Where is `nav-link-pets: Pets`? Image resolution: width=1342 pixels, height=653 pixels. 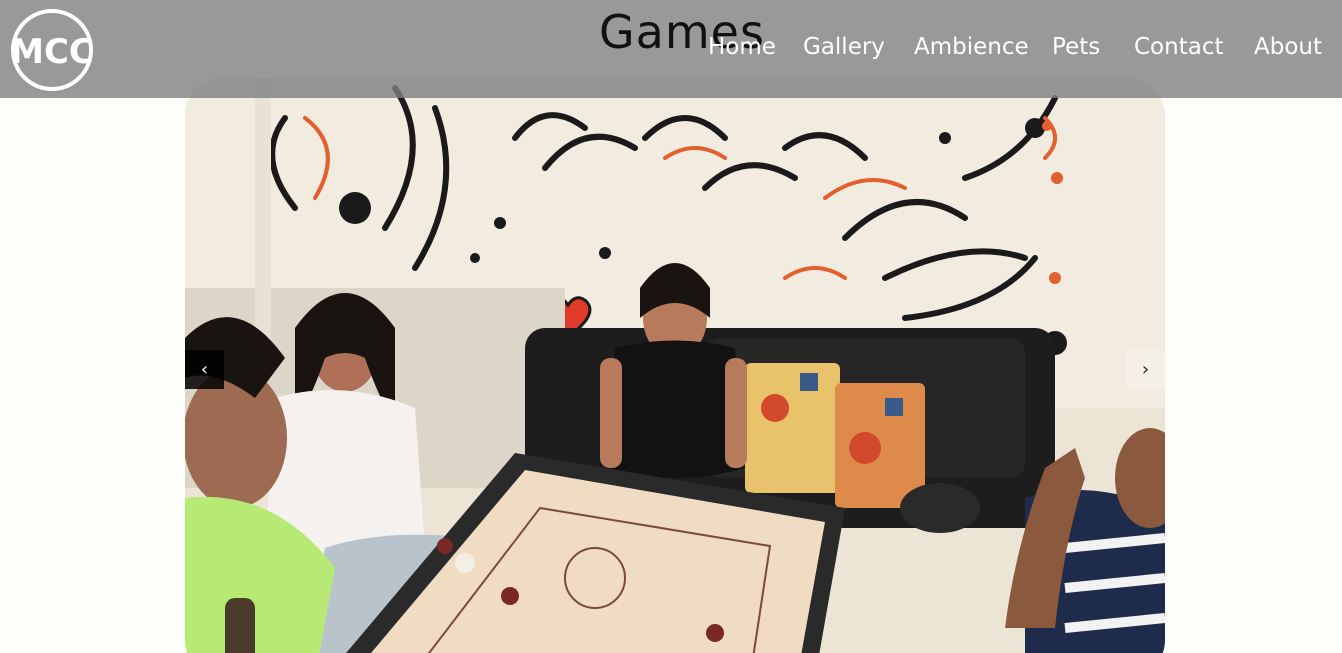 nav-link-pets: Pets is located at coordinates (1076, 47).